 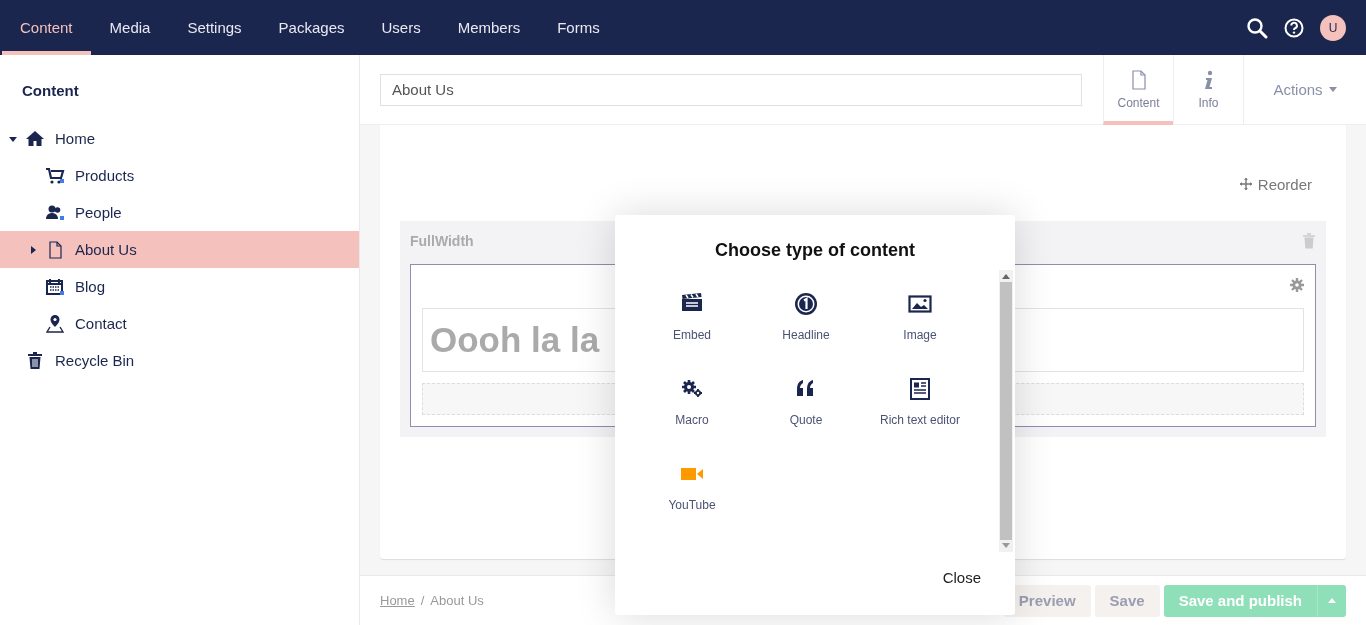 I want to click on settings-icon, so click(x=1297, y=285).